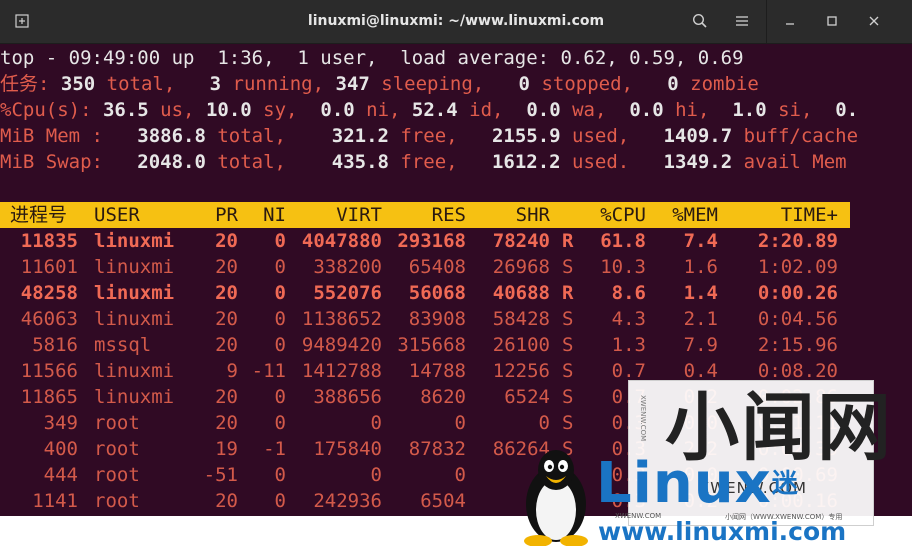 Image resolution: width=912 pixels, height=546 pixels. I want to click on cell-res: 293168, so click(431, 241).